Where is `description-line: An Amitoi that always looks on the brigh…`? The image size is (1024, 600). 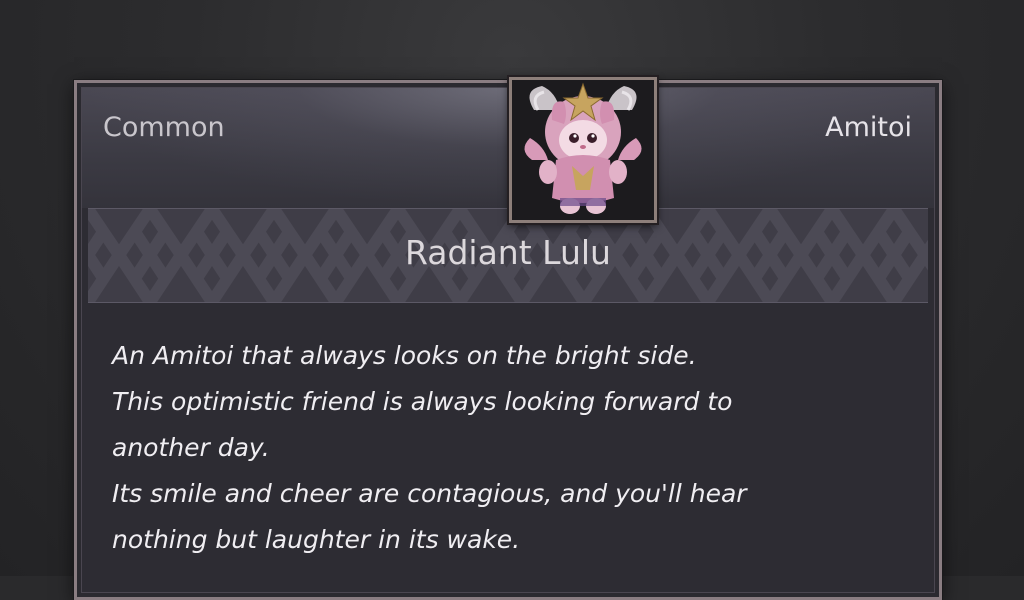 description-line: An Amitoi that always looks on the brigh… is located at coordinates (404, 355).